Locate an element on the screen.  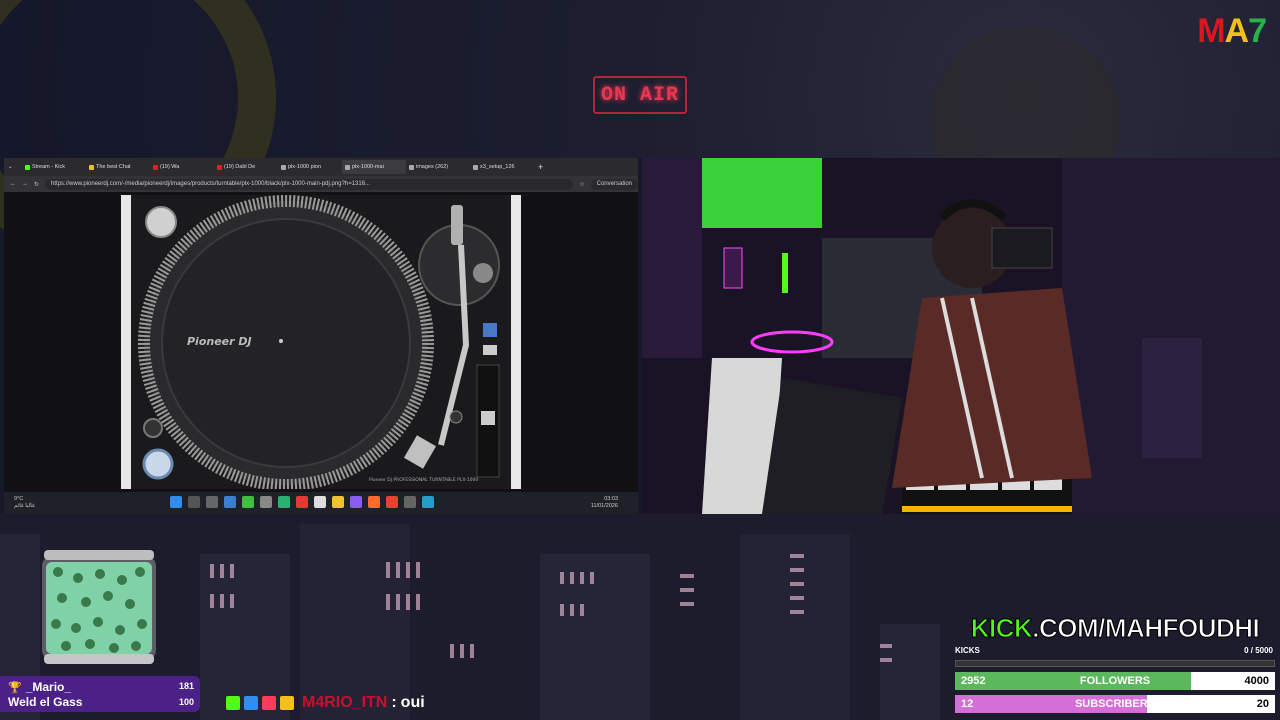
edge-icon is located at coordinates (428, 502).